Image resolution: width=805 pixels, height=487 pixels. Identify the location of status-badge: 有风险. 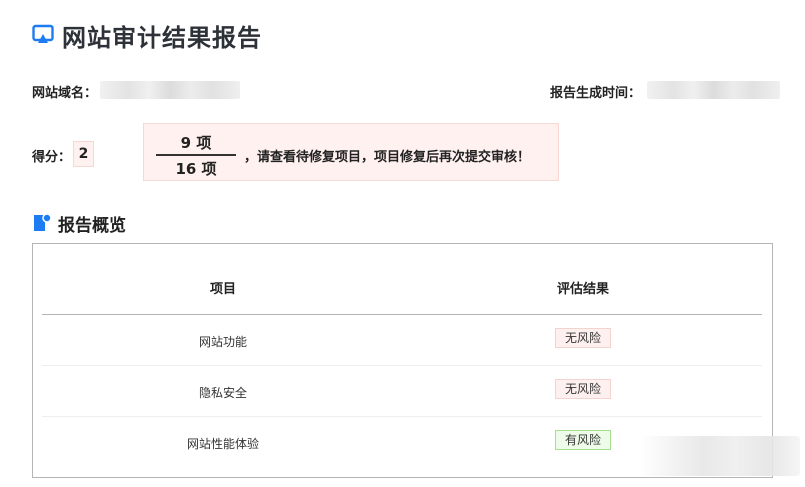
(583, 440).